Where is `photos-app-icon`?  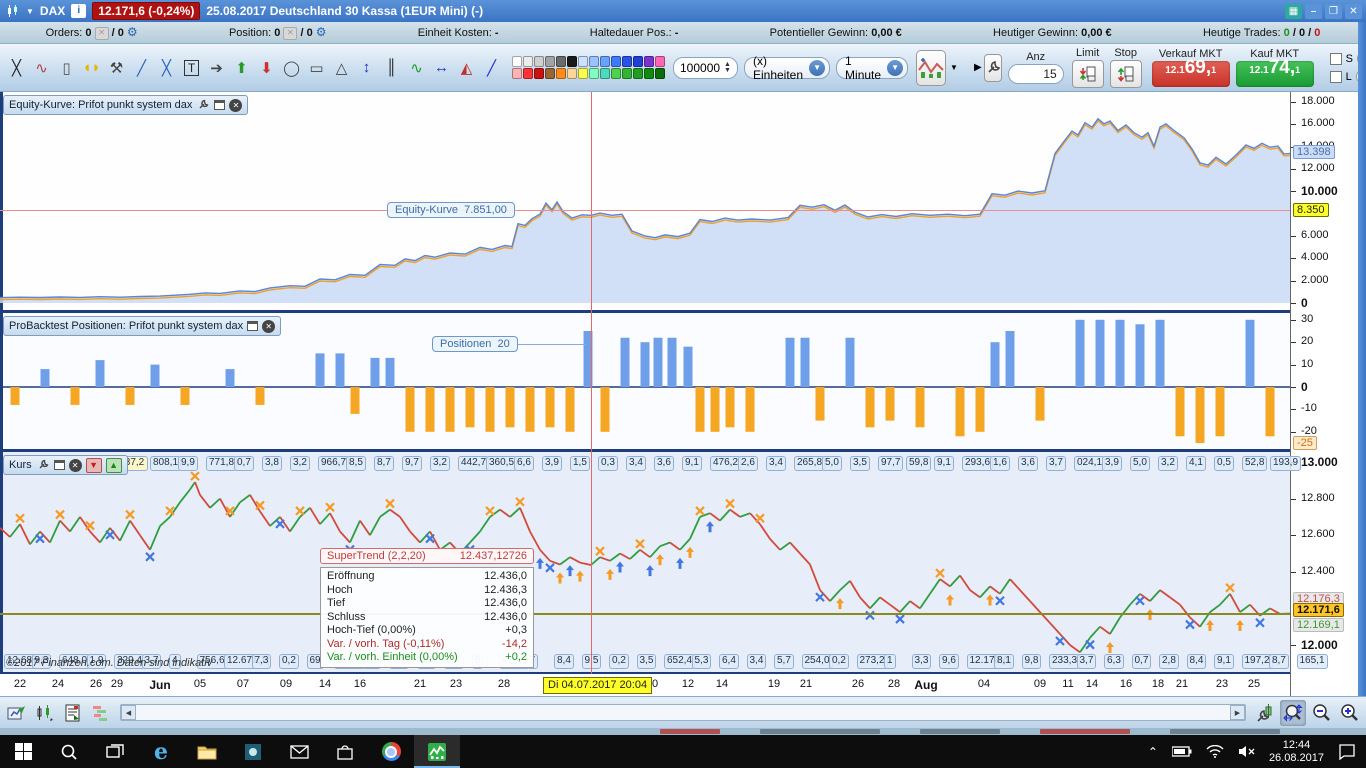 photos-app-icon is located at coordinates (253, 751).